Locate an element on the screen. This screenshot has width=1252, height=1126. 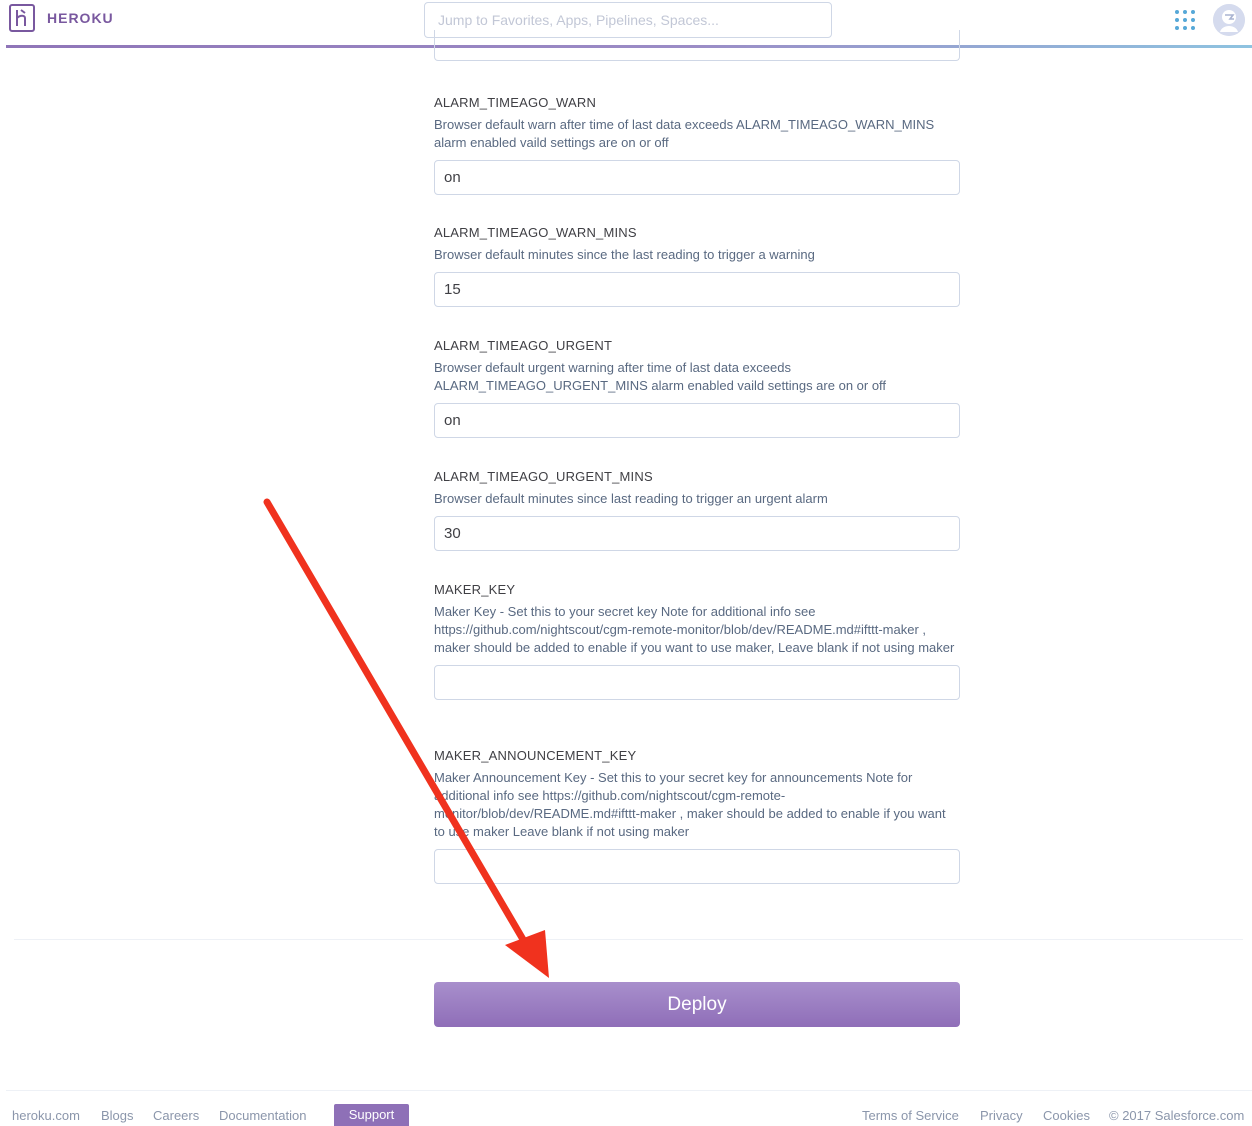
grid-dots-icon is located at coordinates (1185, 20).